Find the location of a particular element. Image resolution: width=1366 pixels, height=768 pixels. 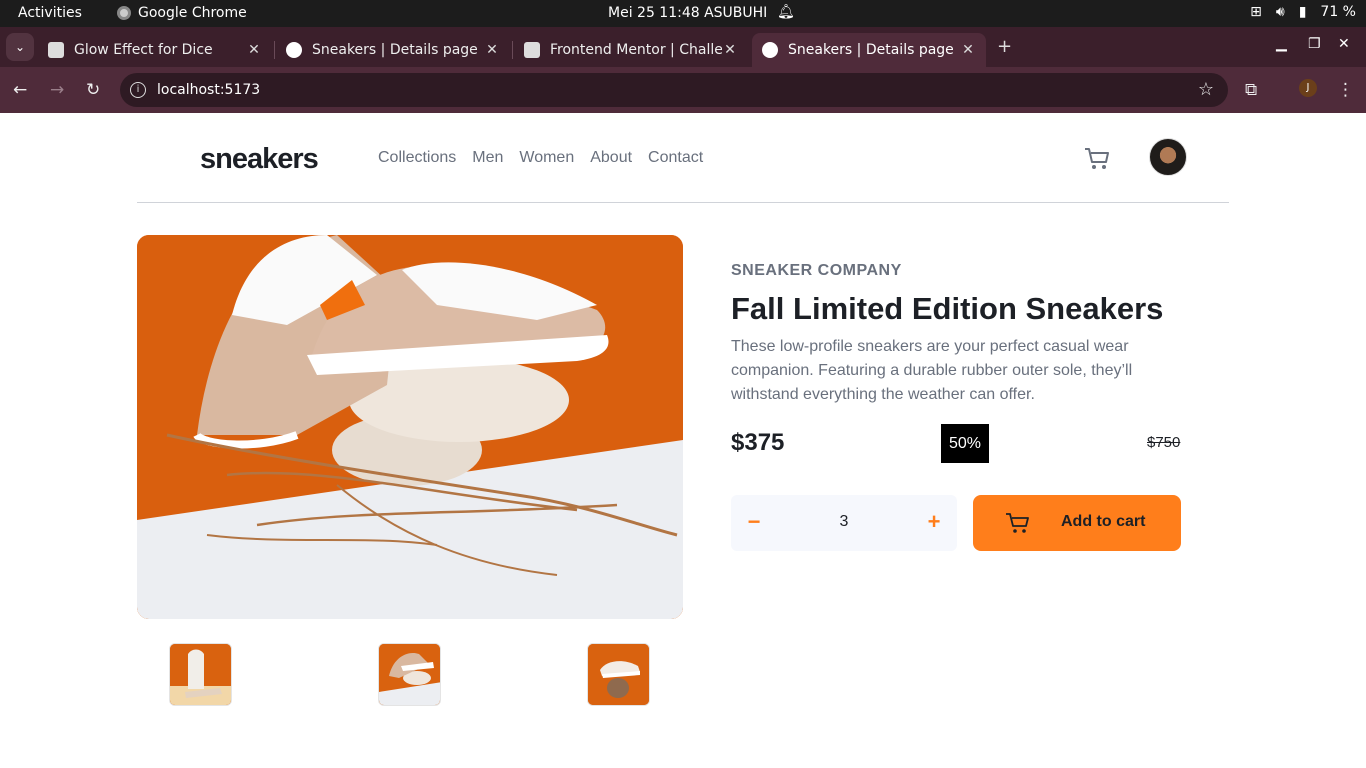

tab-frontend-mentor: Frontend Mentor | Challe ✕ is located at coordinates (631, 50).